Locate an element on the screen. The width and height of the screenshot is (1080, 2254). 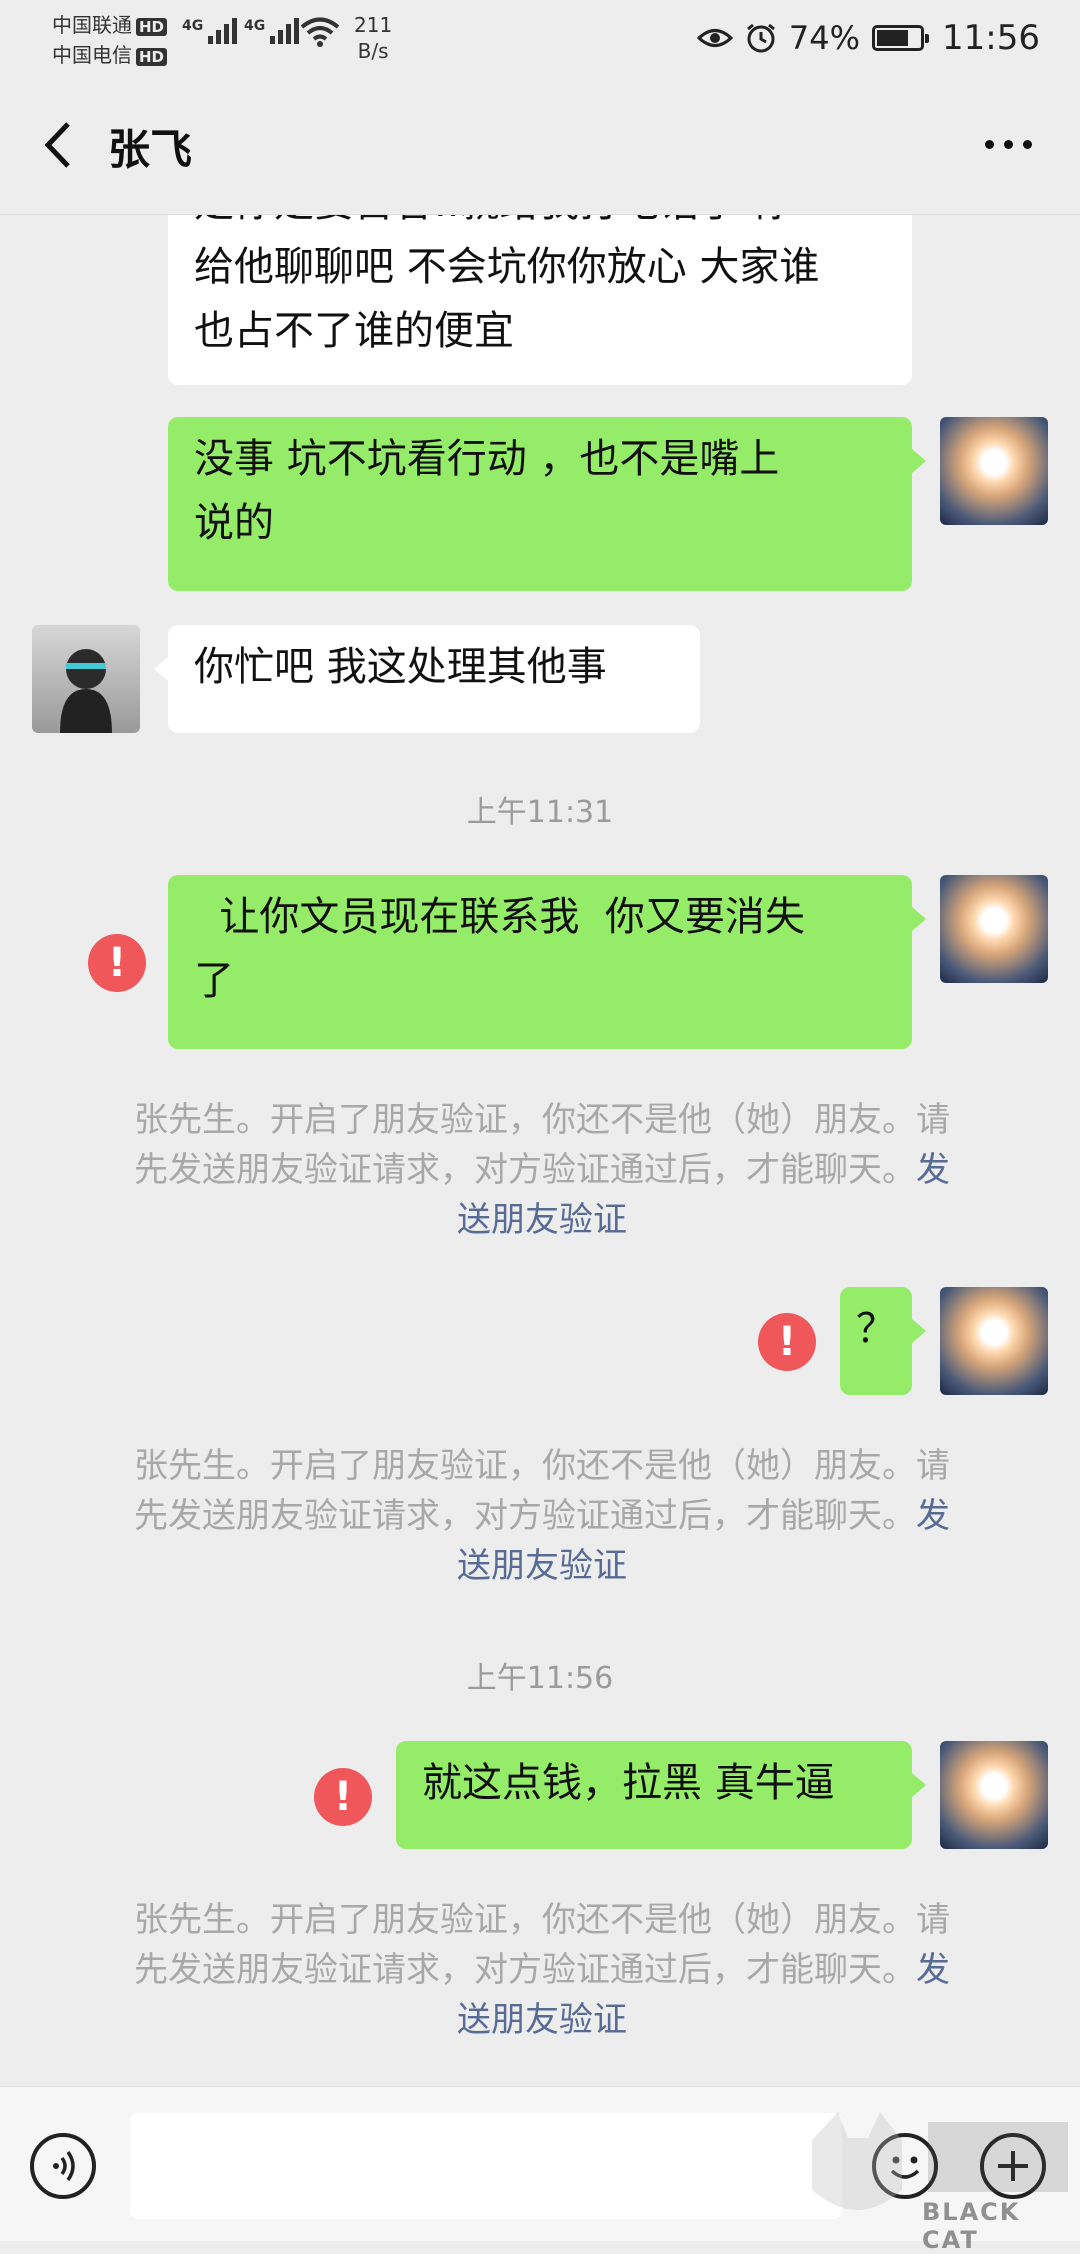
clock: 11:56 is located at coordinates (991, 38).